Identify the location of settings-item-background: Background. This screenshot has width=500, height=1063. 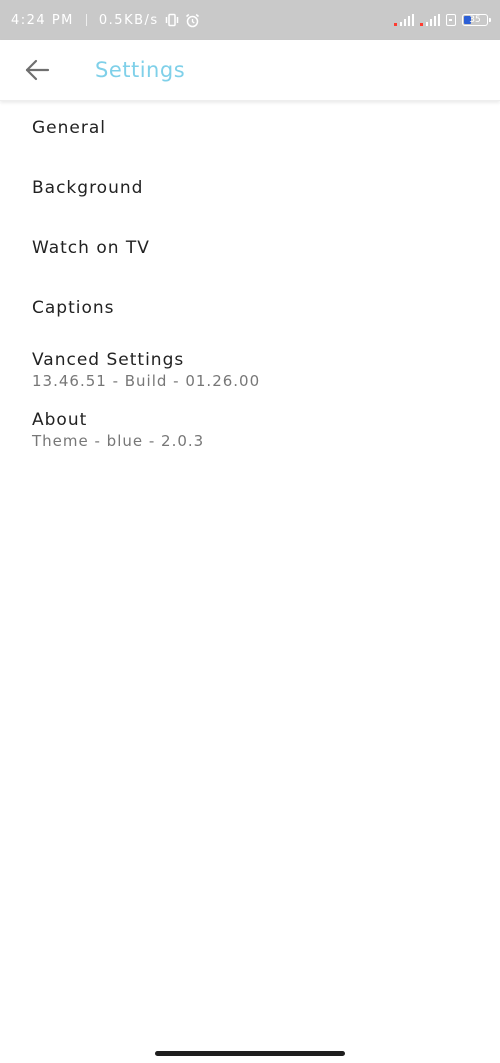
(250, 190).